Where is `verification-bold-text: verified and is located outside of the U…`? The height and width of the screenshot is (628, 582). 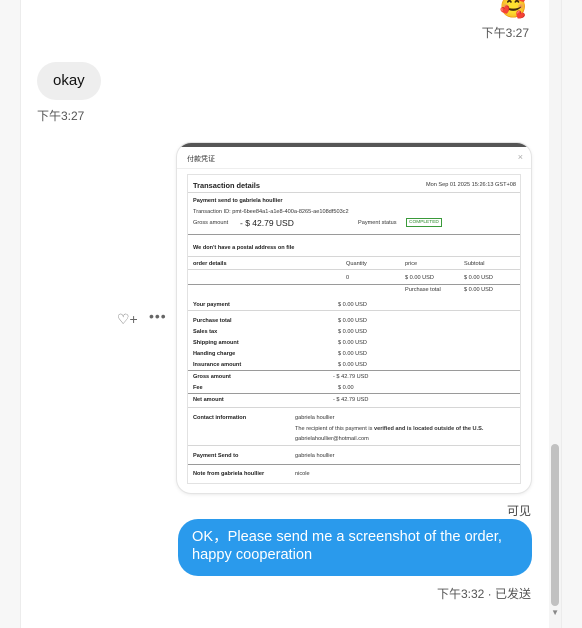 verification-bold-text: verified and is located outside of the U… is located at coordinates (428, 429).